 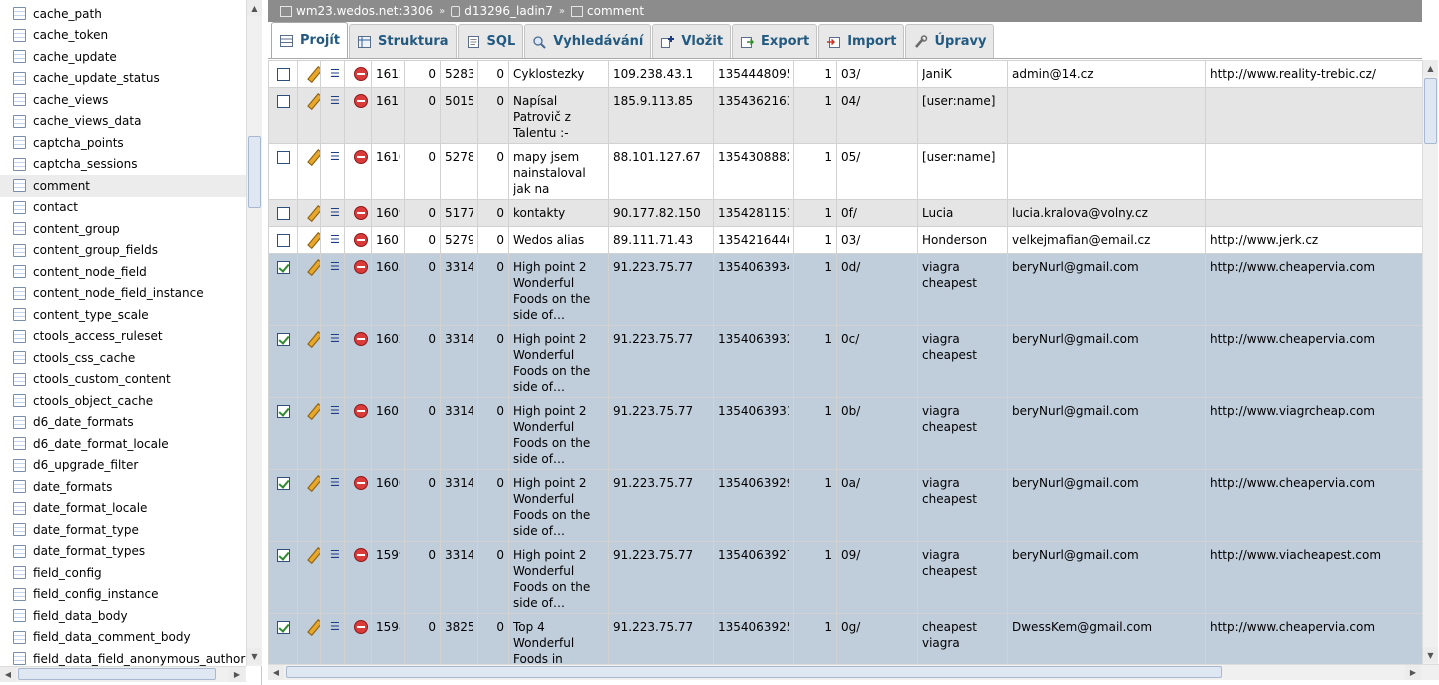 What do you see at coordinates (55, 207) in the screenshot?
I see `sidebar-table-name: contact` at bounding box center [55, 207].